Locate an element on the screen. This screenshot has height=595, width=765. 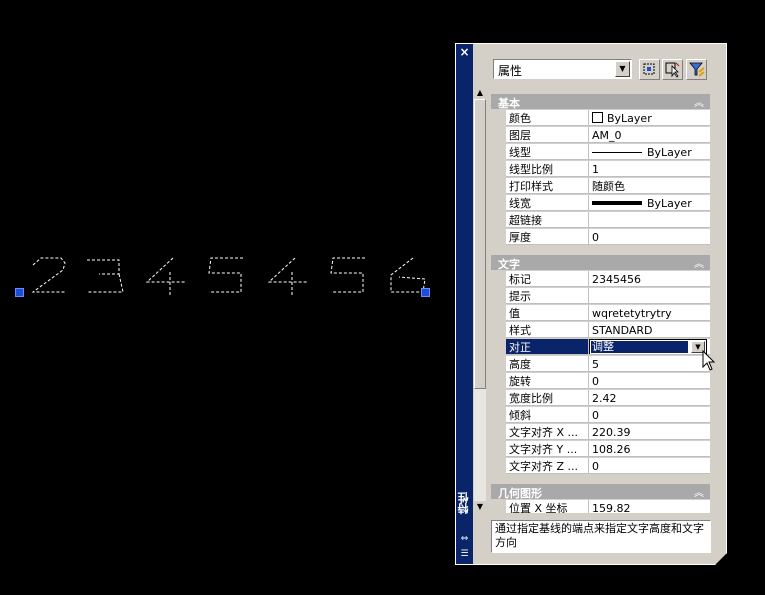
property-row: 旋转 0 is located at coordinates (600, 381).